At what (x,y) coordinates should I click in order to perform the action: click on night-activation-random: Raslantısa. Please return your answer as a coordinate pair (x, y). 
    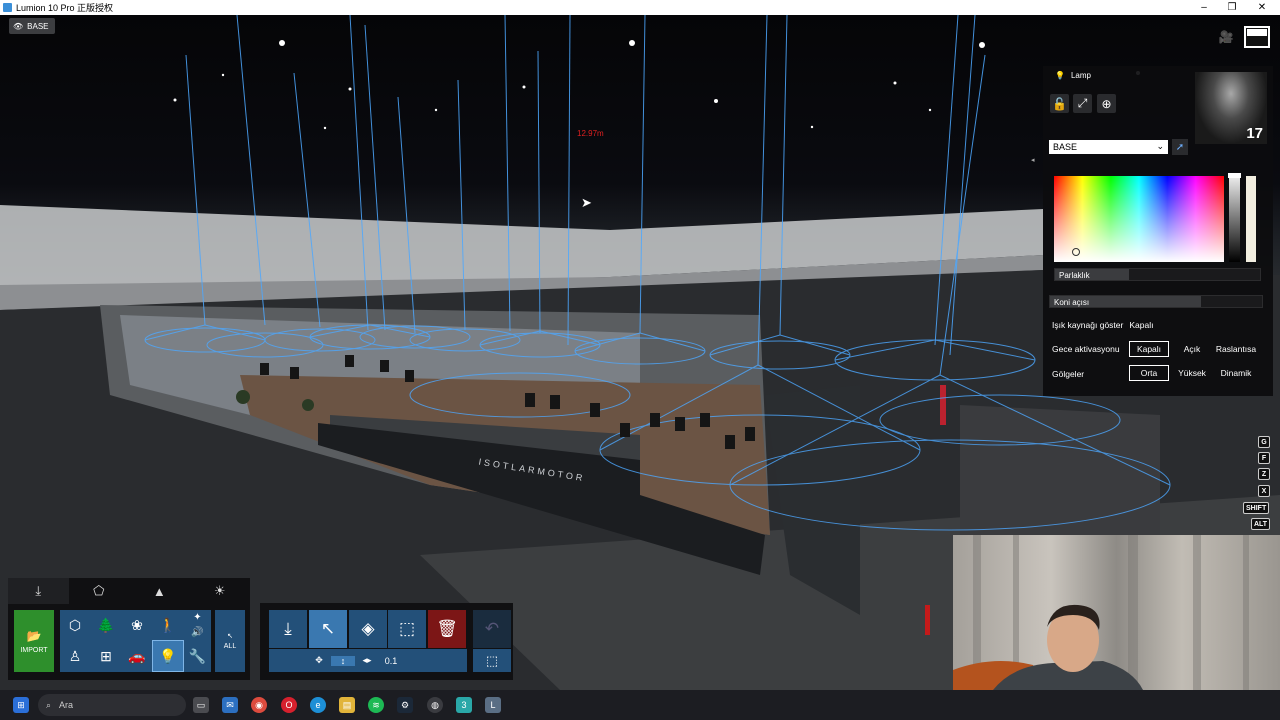
    Looking at the image, I should click on (1236, 349).